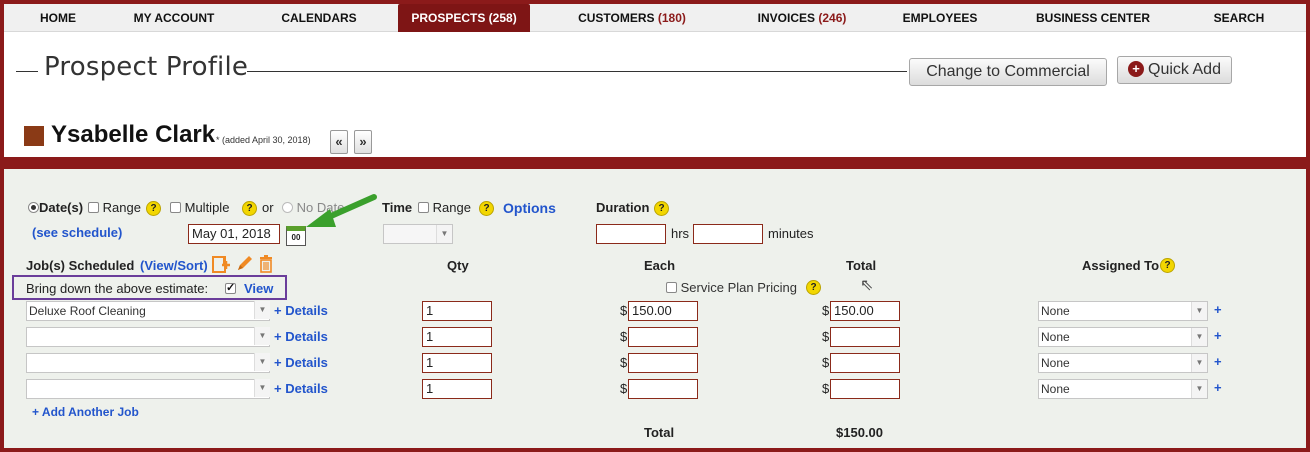  What do you see at coordinates (58, 18) in the screenshot?
I see `nav-home: HOME` at bounding box center [58, 18].